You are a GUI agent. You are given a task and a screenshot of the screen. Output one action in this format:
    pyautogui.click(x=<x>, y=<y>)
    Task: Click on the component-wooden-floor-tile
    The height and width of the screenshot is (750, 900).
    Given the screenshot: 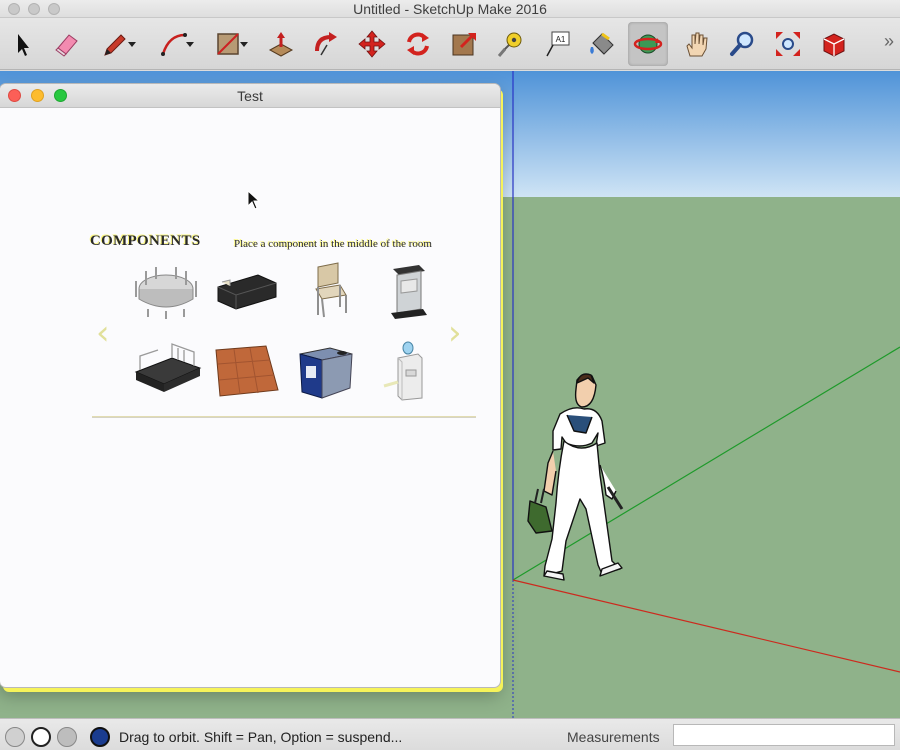 What is the action you would take?
    pyautogui.click(x=246, y=371)
    